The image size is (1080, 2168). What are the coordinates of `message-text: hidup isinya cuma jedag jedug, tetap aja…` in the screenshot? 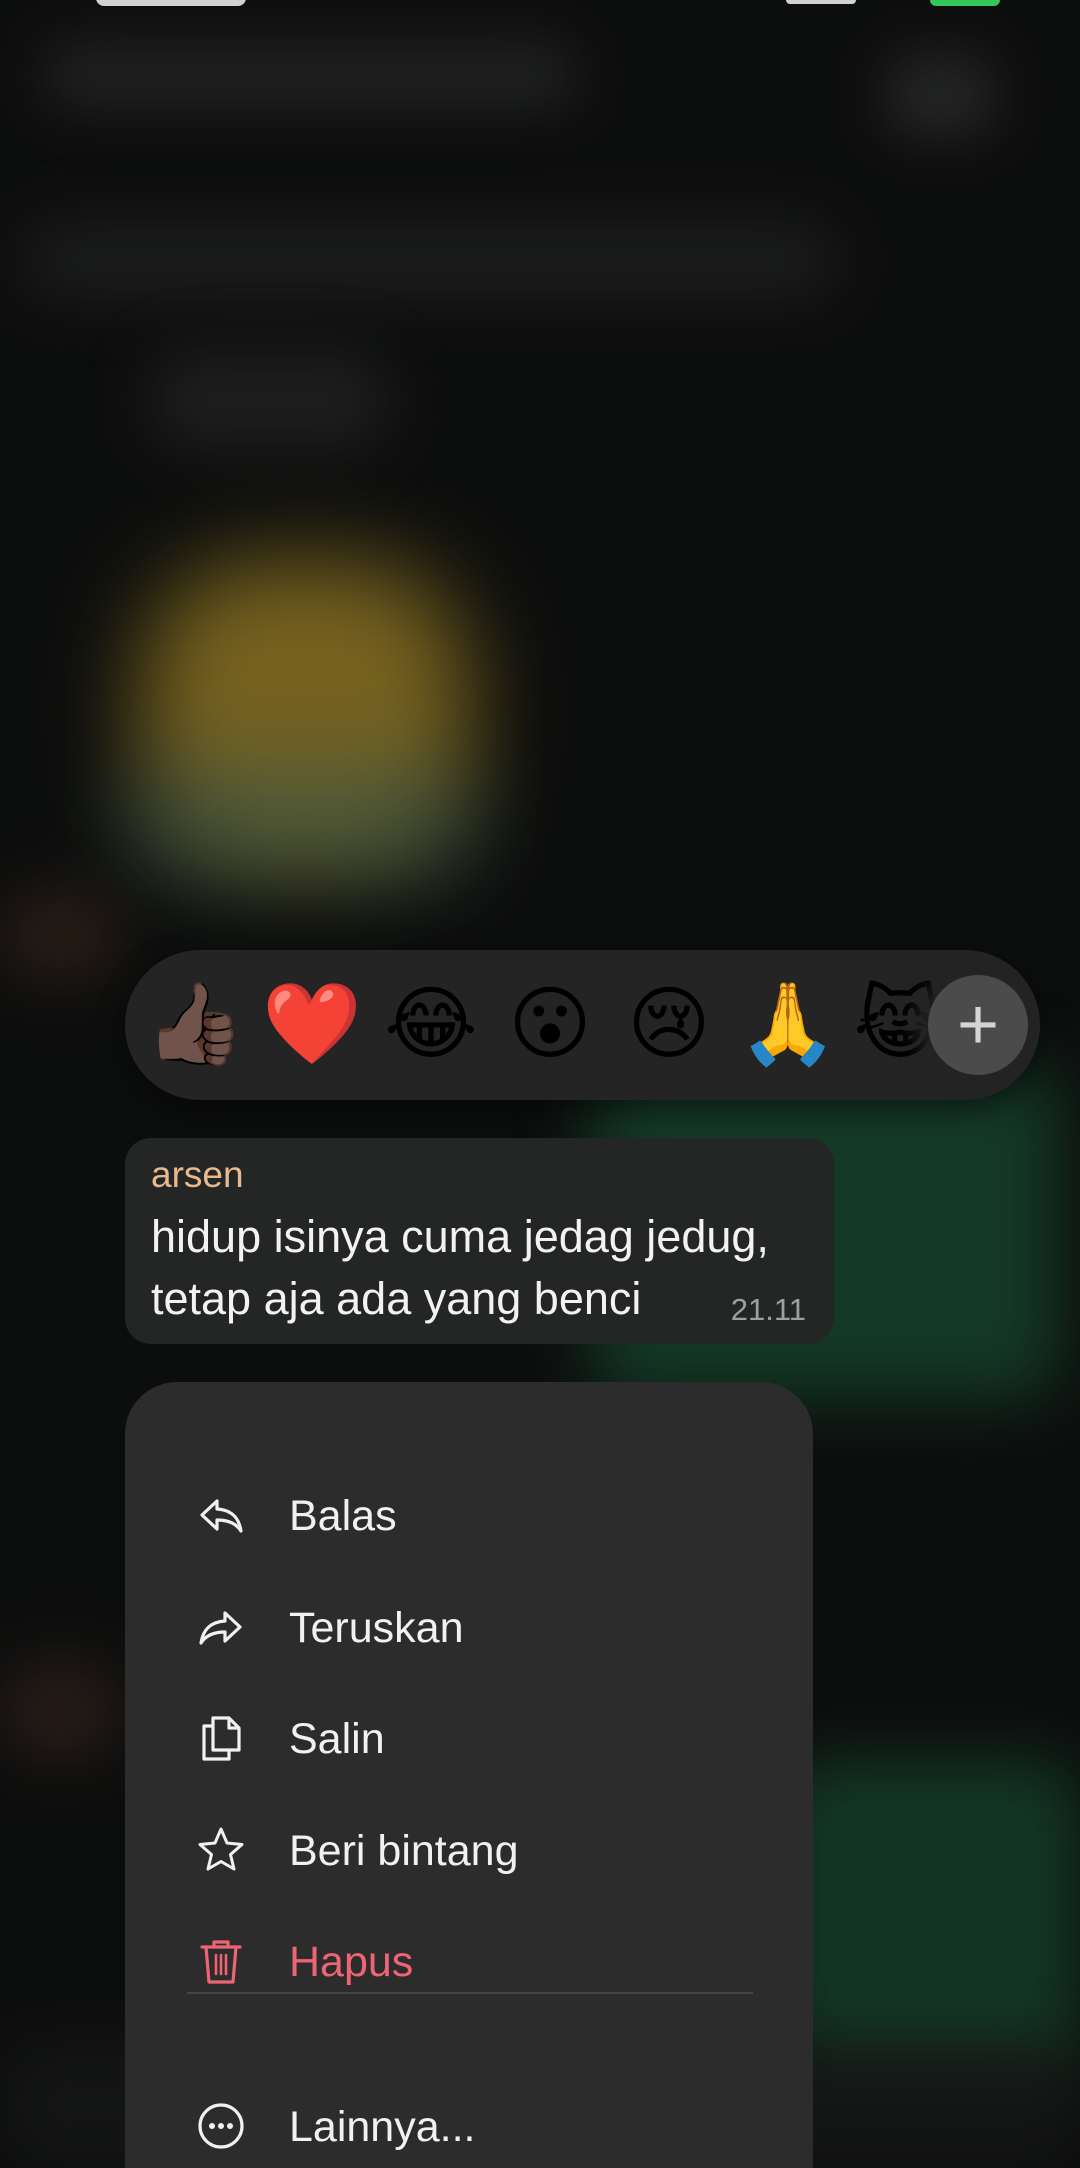 It's located at (471, 1268).